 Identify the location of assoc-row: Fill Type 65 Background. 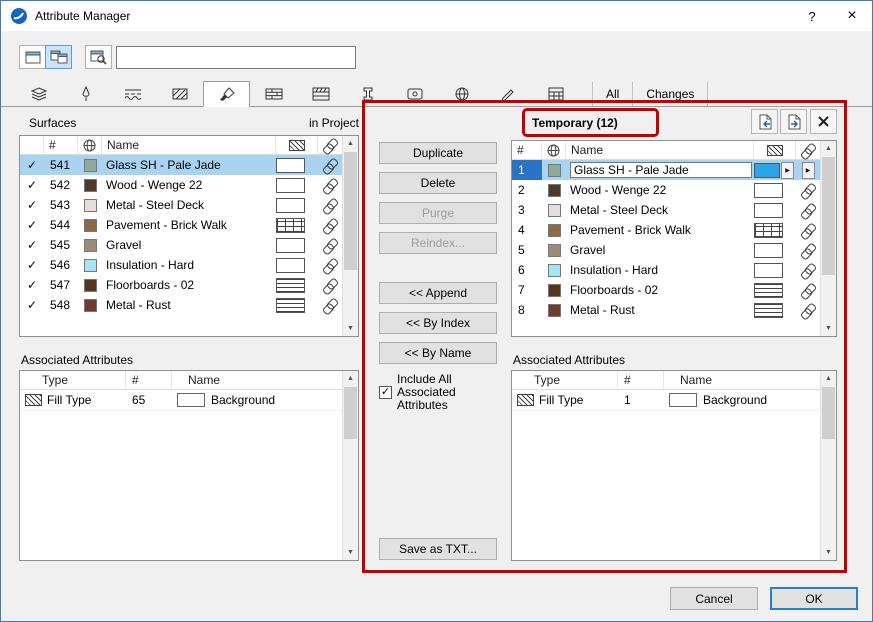
(181, 400).